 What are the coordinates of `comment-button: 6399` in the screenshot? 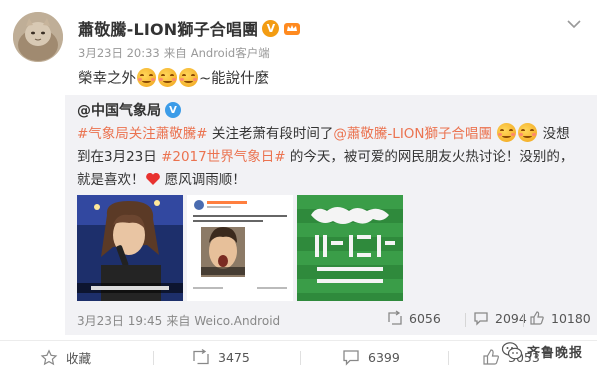 It's located at (371, 357).